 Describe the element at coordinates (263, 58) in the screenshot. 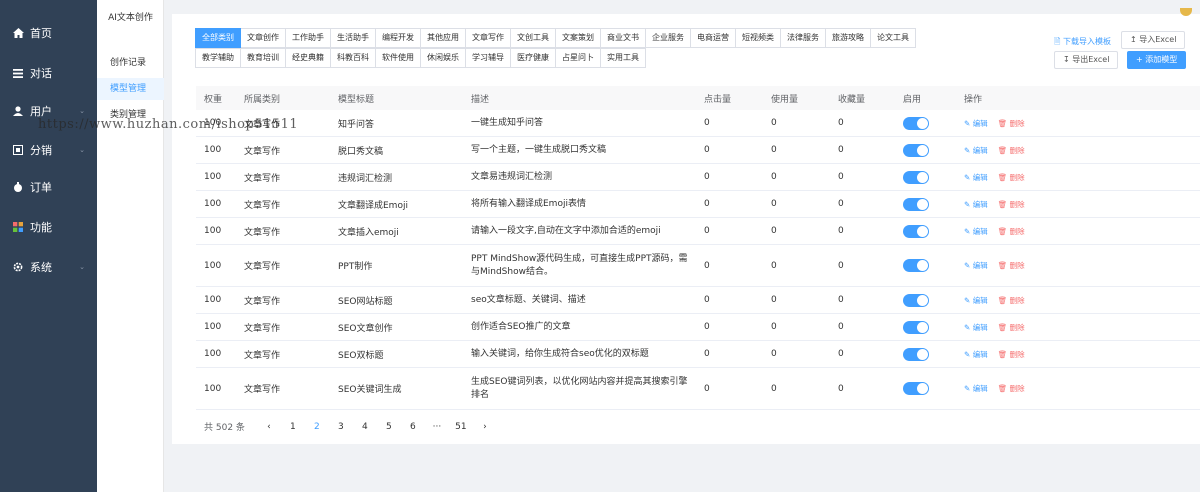

I see `category-tab: 教育培训` at that location.